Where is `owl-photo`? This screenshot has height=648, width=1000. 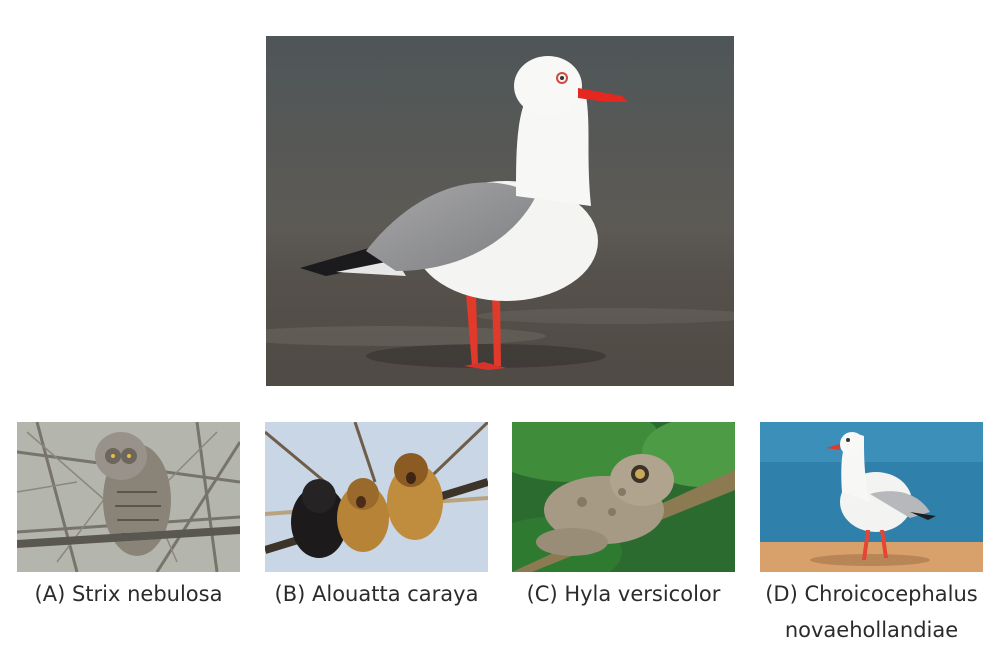 owl-photo is located at coordinates (128, 497).